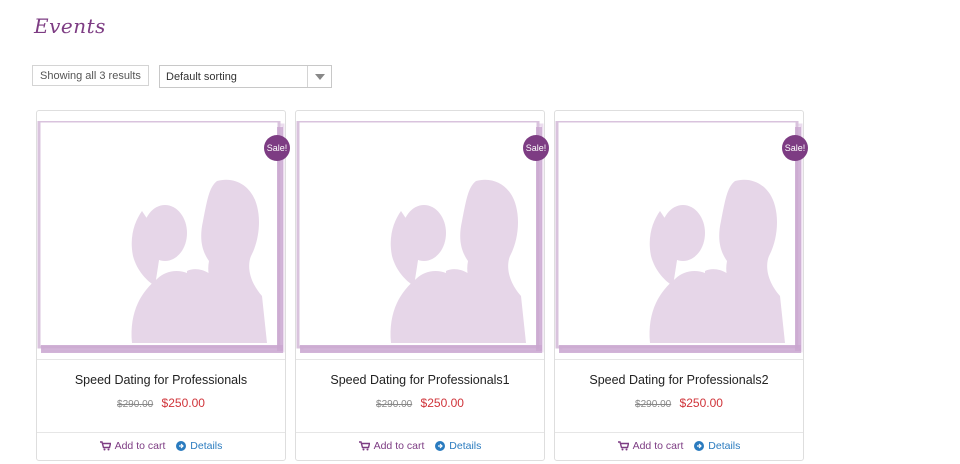 The width and height of the screenshot is (960, 464). What do you see at coordinates (161, 380) in the screenshot?
I see `product-title: Speed Dating for Professionals` at bounding box center [161, 380].